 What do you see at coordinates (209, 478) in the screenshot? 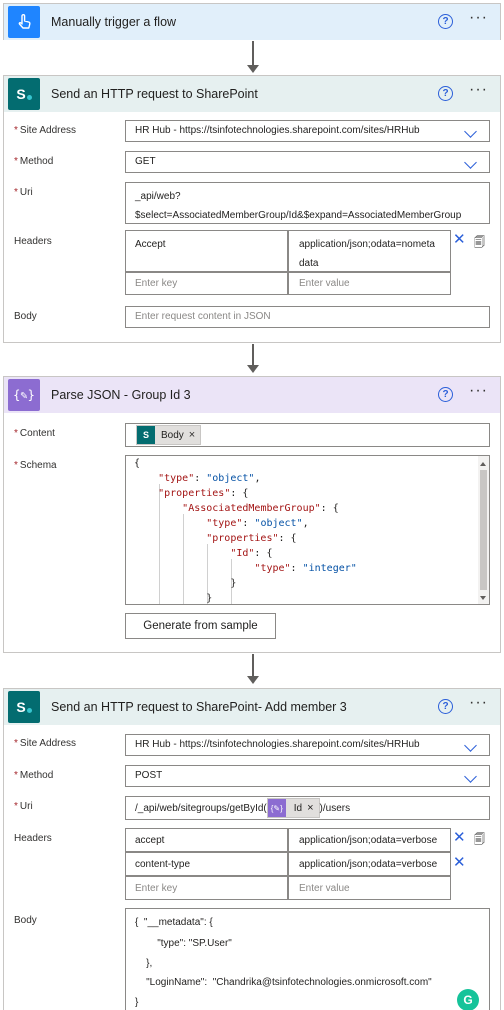
I see `schema-line: "type": "object",` at bounding box center [209, 478].